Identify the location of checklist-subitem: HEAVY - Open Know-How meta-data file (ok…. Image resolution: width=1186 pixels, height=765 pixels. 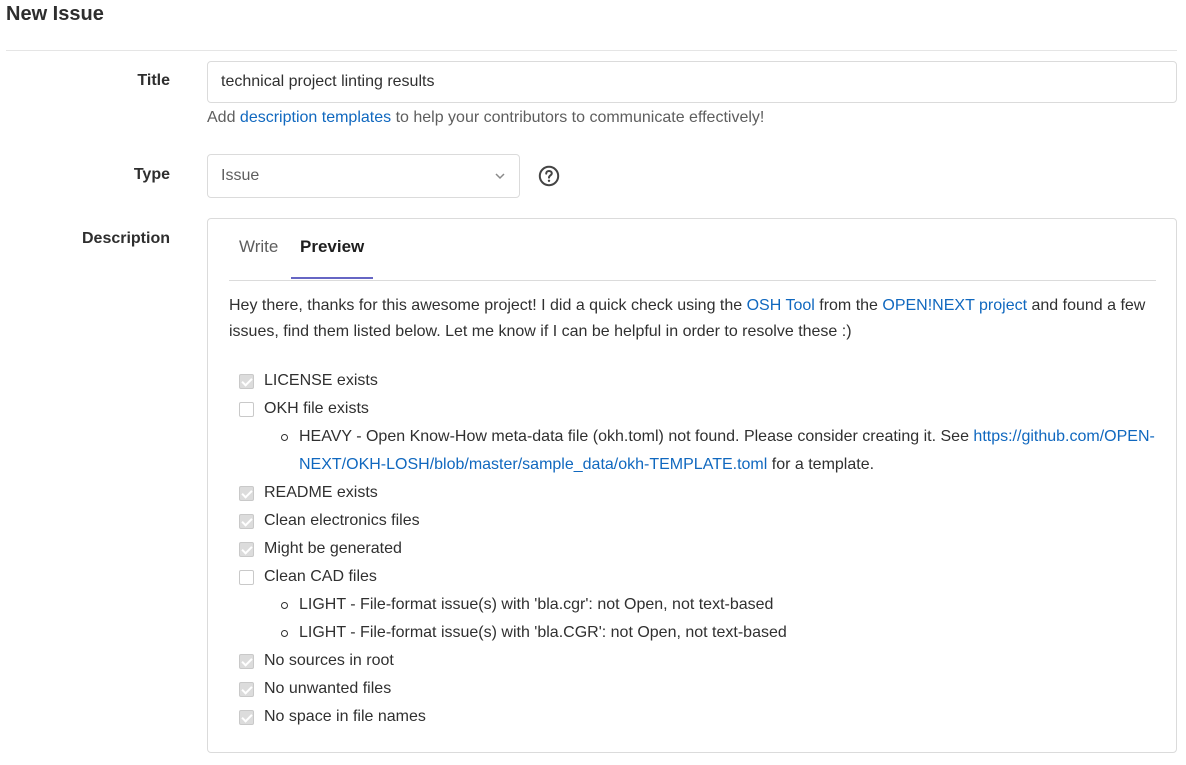
(716, 451).